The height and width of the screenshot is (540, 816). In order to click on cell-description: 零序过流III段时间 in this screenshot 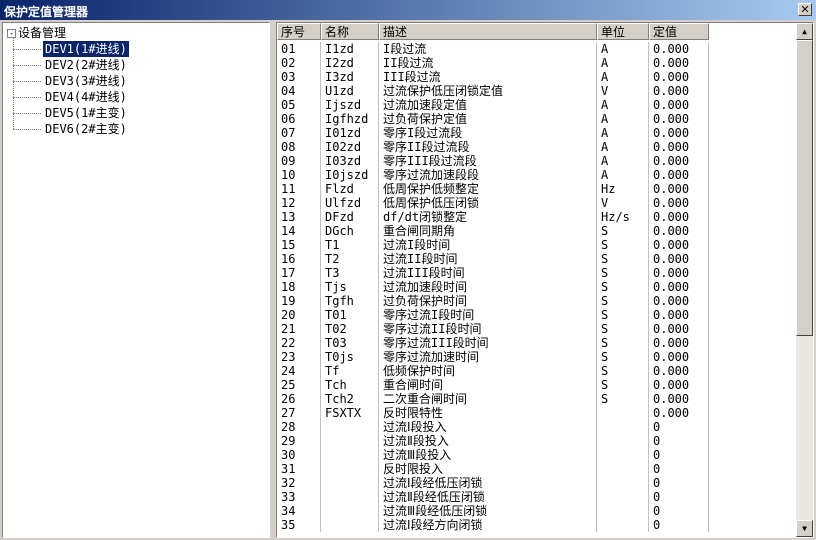, I will do `click(488, 343)`.